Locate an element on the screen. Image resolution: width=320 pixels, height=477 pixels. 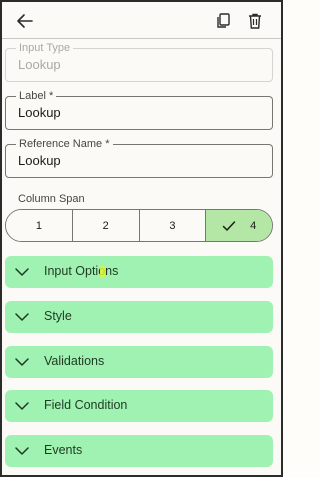
label-field-value: Lookup is located at coordinates (39, 112).